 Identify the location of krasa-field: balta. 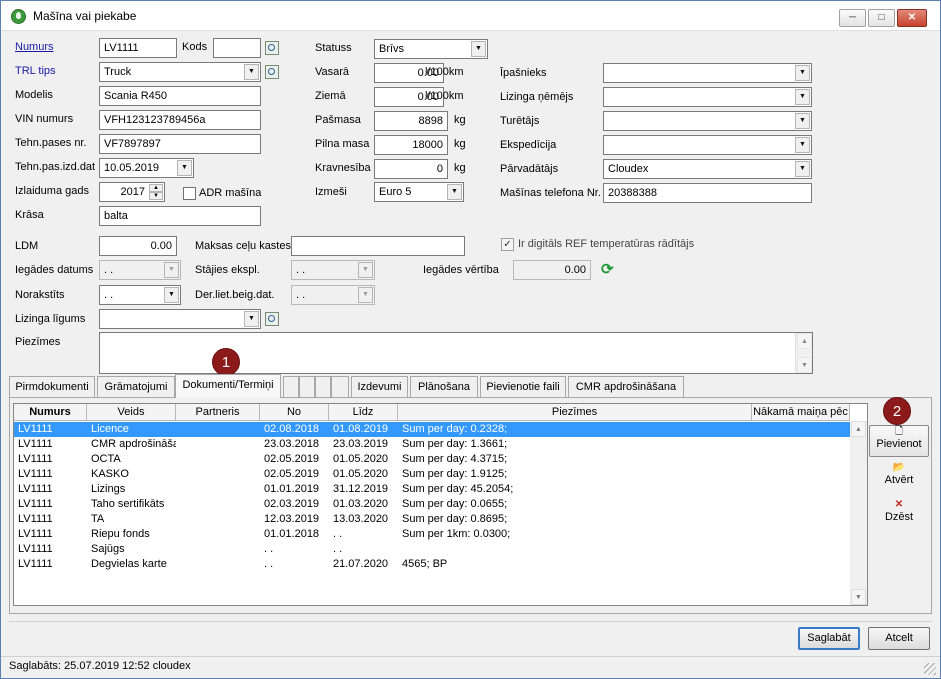
(180, 216).